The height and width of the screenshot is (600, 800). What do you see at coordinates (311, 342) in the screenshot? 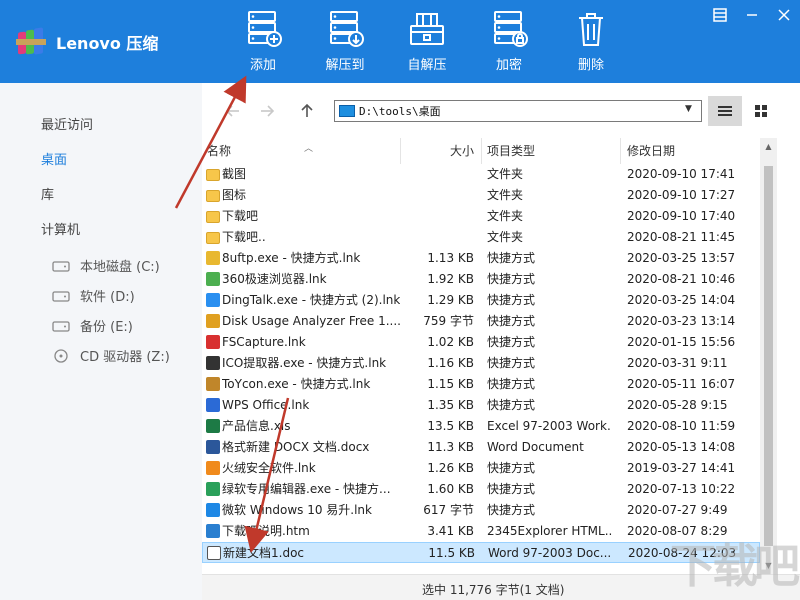
I see `file-name: FSCapture.lnk` at bounding box center [311, 342].